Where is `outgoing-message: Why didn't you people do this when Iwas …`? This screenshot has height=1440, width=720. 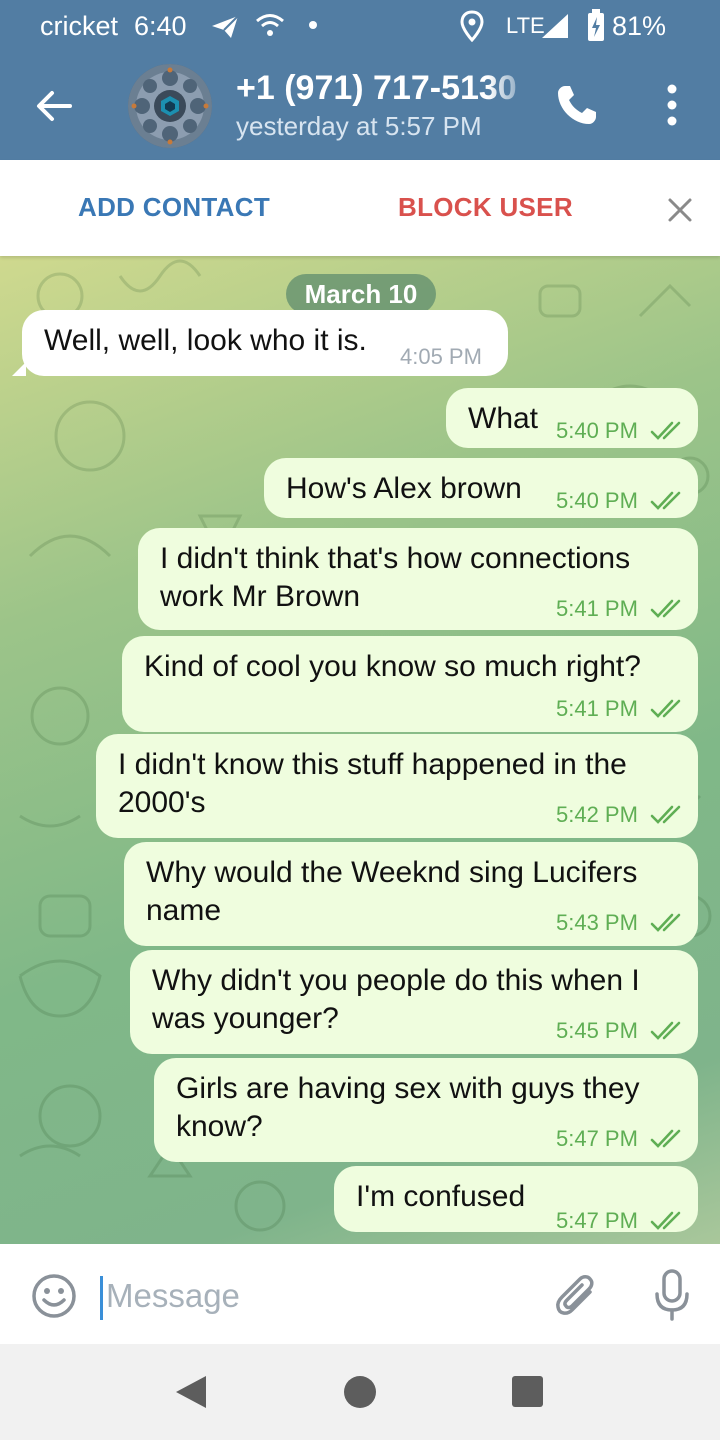
outgoing-message: Why didn't you people do this when Iwas … is located at coordinates (414, 1002).